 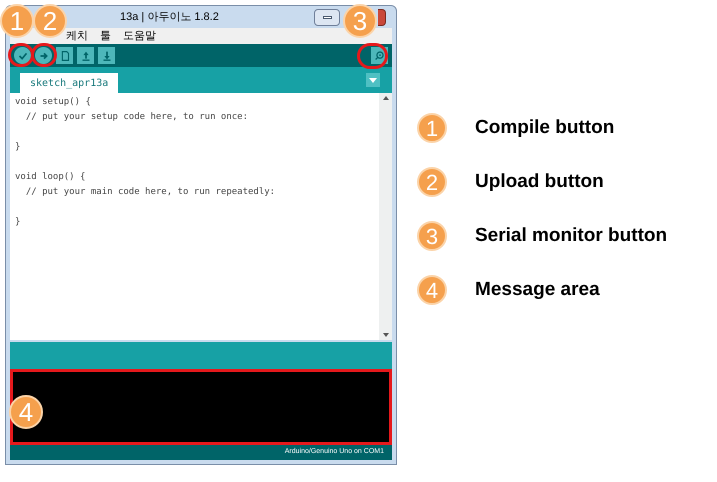 I want to click on caret-icon, so click(x=373, y=80).